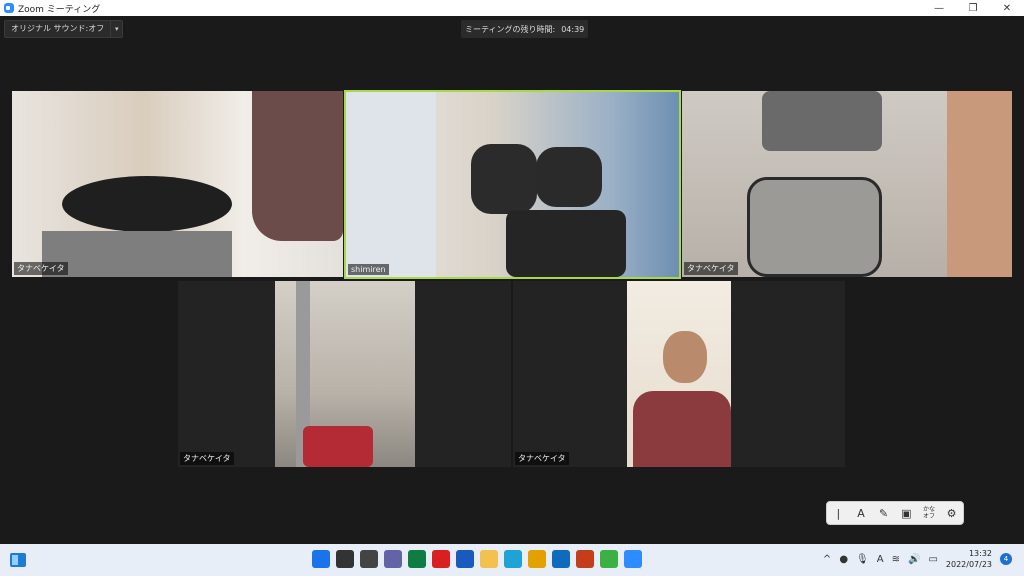 The image size is (1024, 576). What do you see at coordinates (861, 513) in the screenshot?
I see `ime-input-mode-icon: A` at bounding box center [861, 513].